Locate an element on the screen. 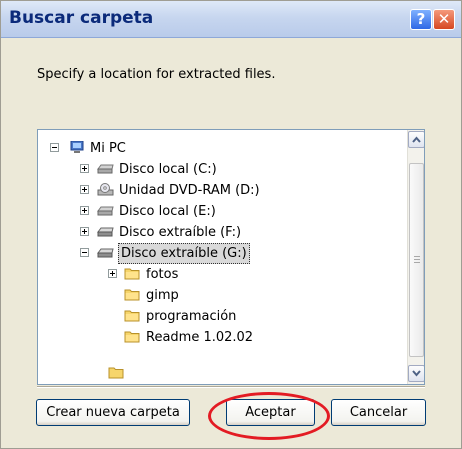  close-button: ✕ is located at coordinates (444, 19).